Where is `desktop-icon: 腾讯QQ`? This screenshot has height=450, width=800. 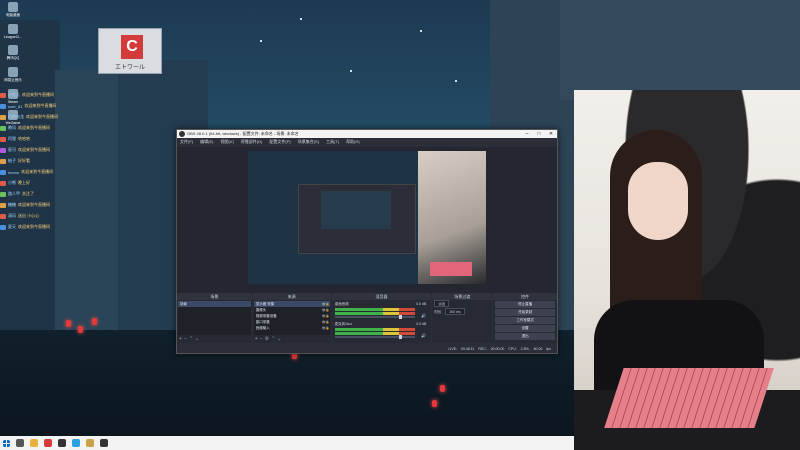
desktop-icon: 腾讯QQ is located at coordinates (13, 53).